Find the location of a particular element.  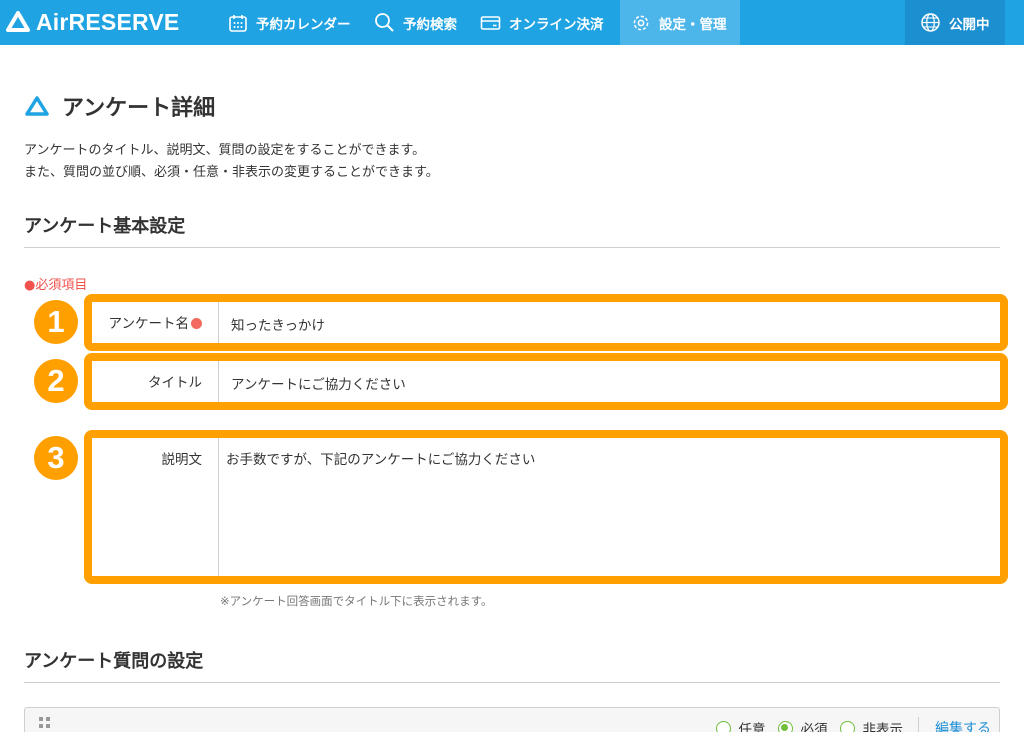

nav-label: 予約カレンダー is located at coordinates (303, 24).